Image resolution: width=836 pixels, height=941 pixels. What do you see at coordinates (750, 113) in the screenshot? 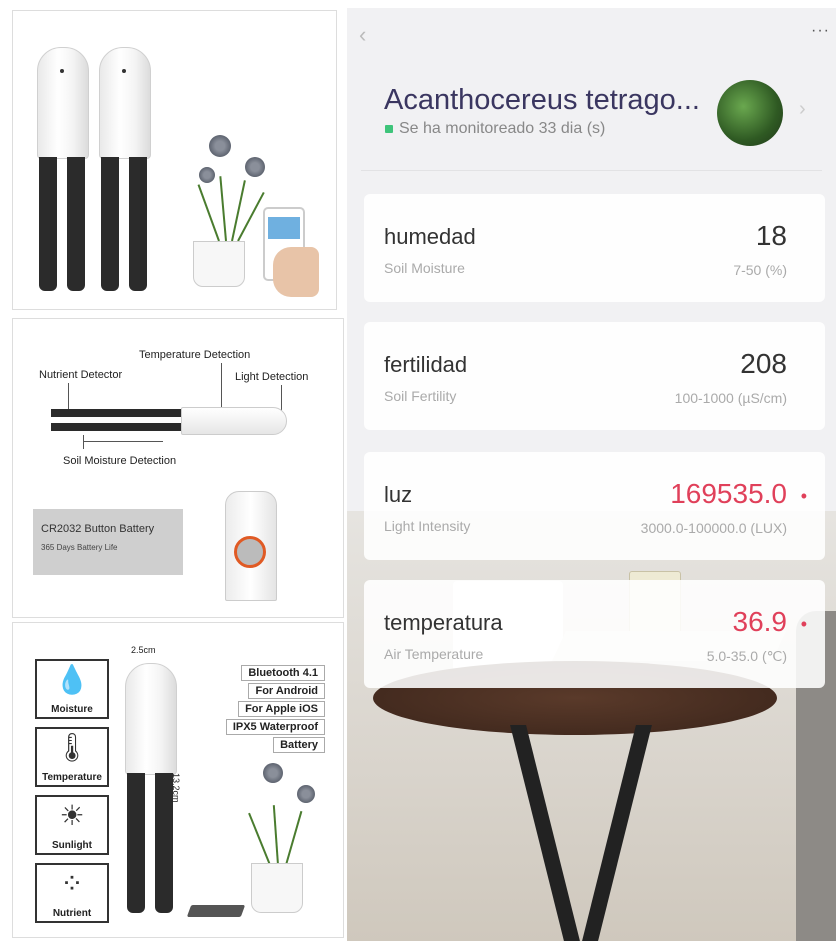
I see `plant-avatar` at bounding box center [750, 113].